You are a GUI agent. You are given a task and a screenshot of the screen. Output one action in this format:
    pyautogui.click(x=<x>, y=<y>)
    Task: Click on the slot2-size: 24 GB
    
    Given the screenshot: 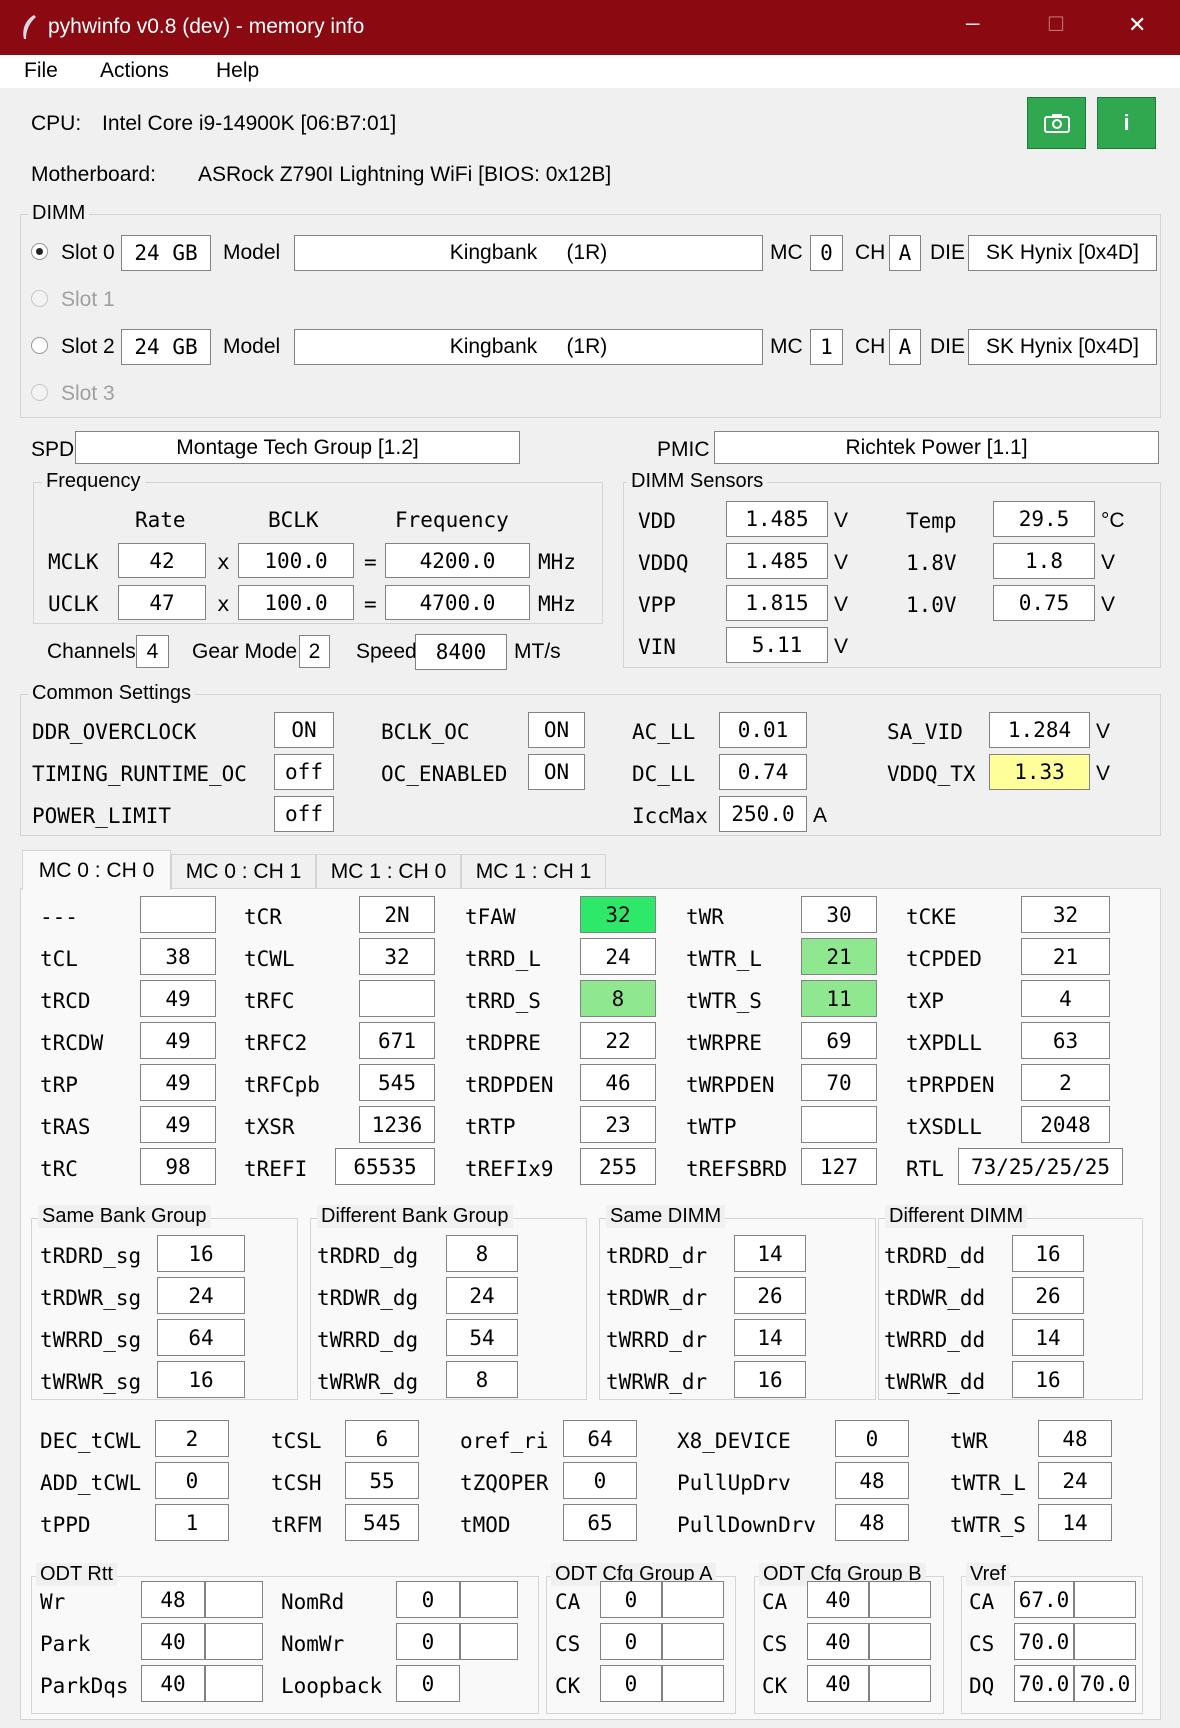 What is the action you would take?
    pyautogui.click(x=166, y=347)
    